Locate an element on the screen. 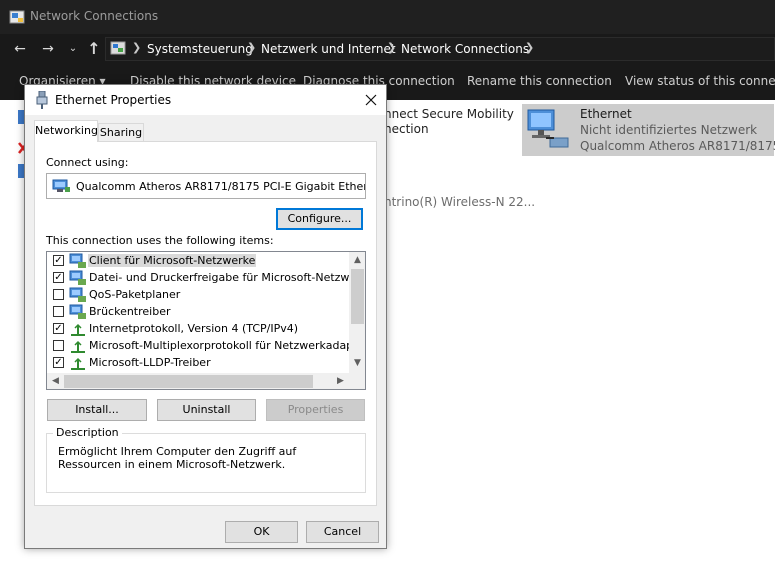 Image resolution: width=775 pixels, height=571 pixels. scroll-left-icon: ◀ is located at coordinates (55, 381).